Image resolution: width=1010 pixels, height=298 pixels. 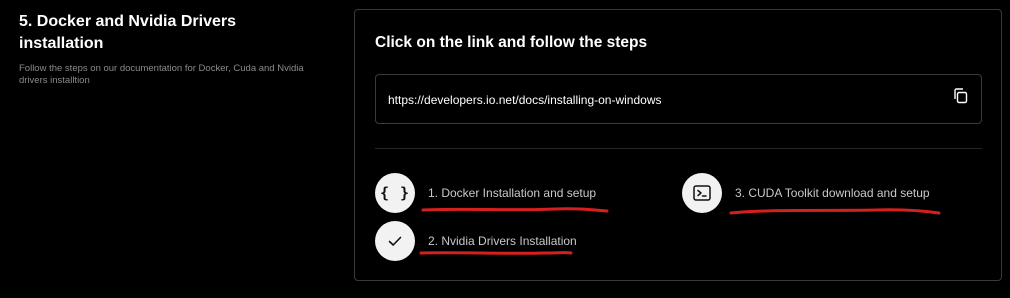 What do you see at coordinates (502, 241) in the screenshot?
I see `step-label: 2. Nvidia Drivers Installation` at bounding box center [502, 241].